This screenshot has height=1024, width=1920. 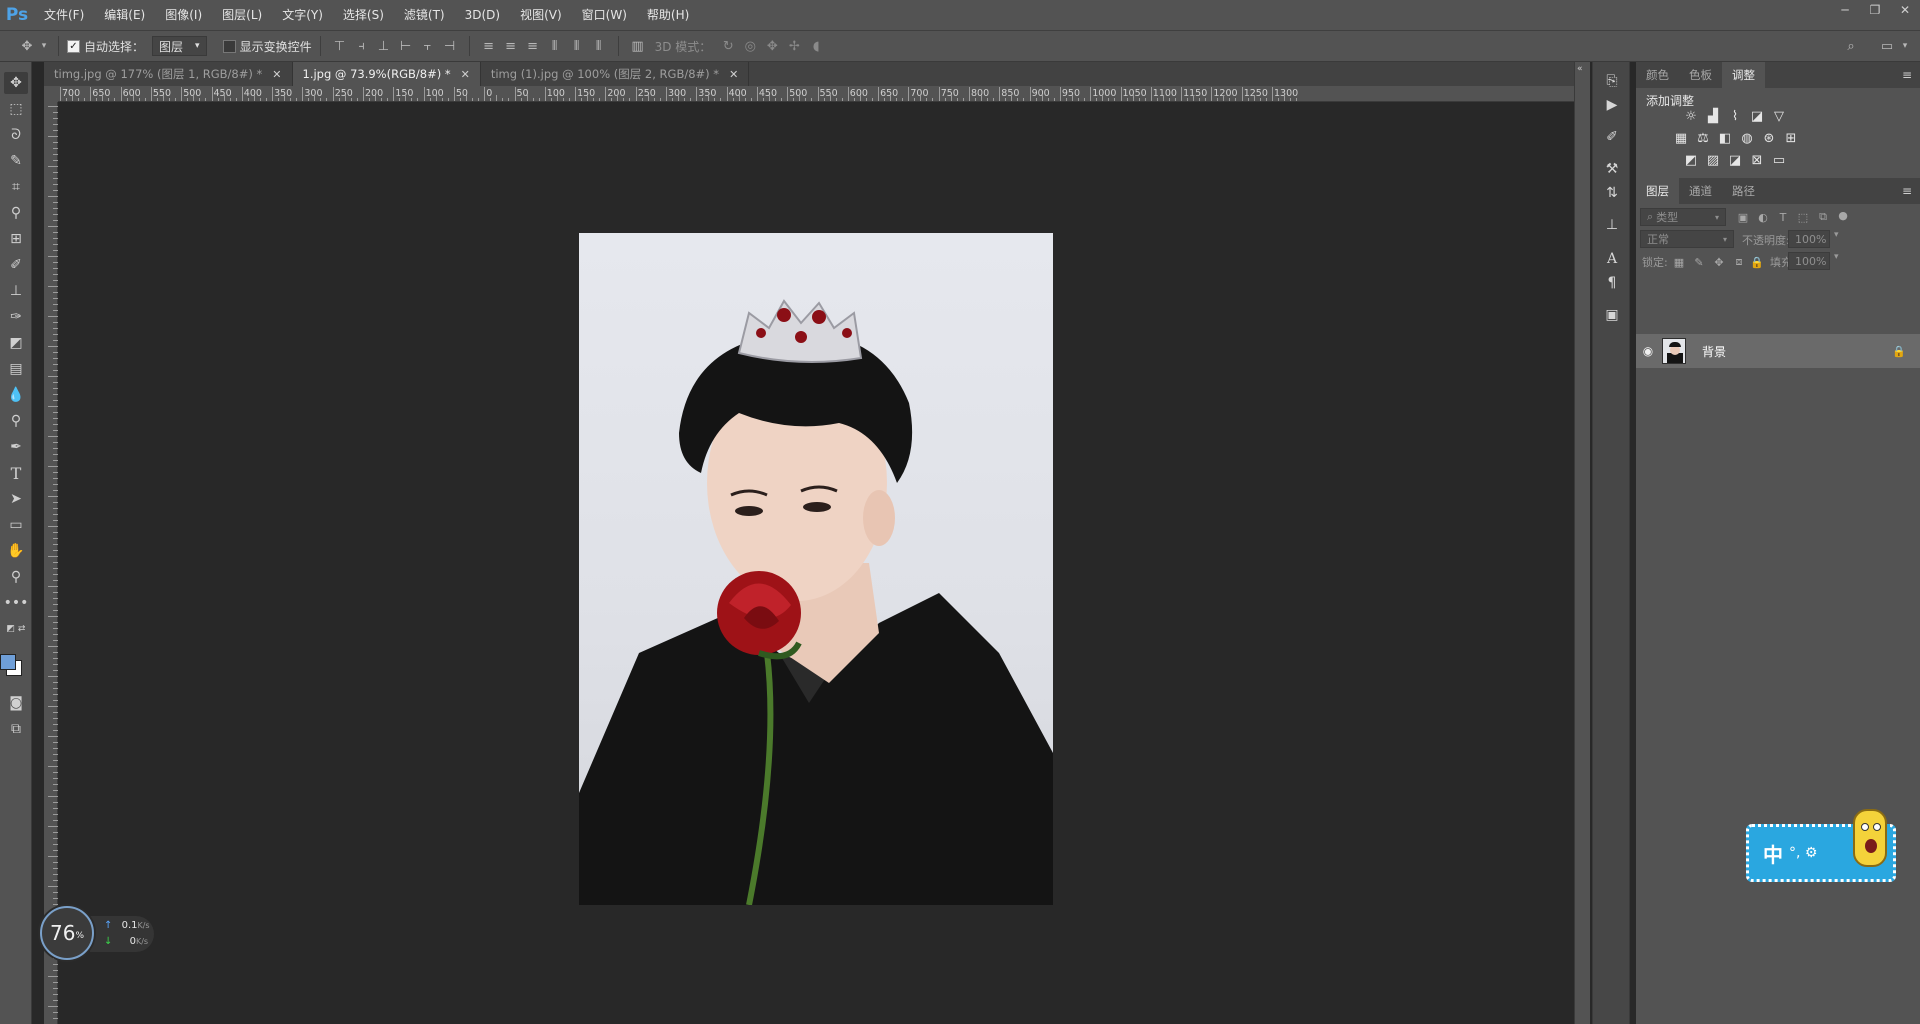 What do you see at coordinates (179, 46) in the screenshot?
I see `auto-select-target-dropdown: 图层 ▾` at bounding box center [179, 46].